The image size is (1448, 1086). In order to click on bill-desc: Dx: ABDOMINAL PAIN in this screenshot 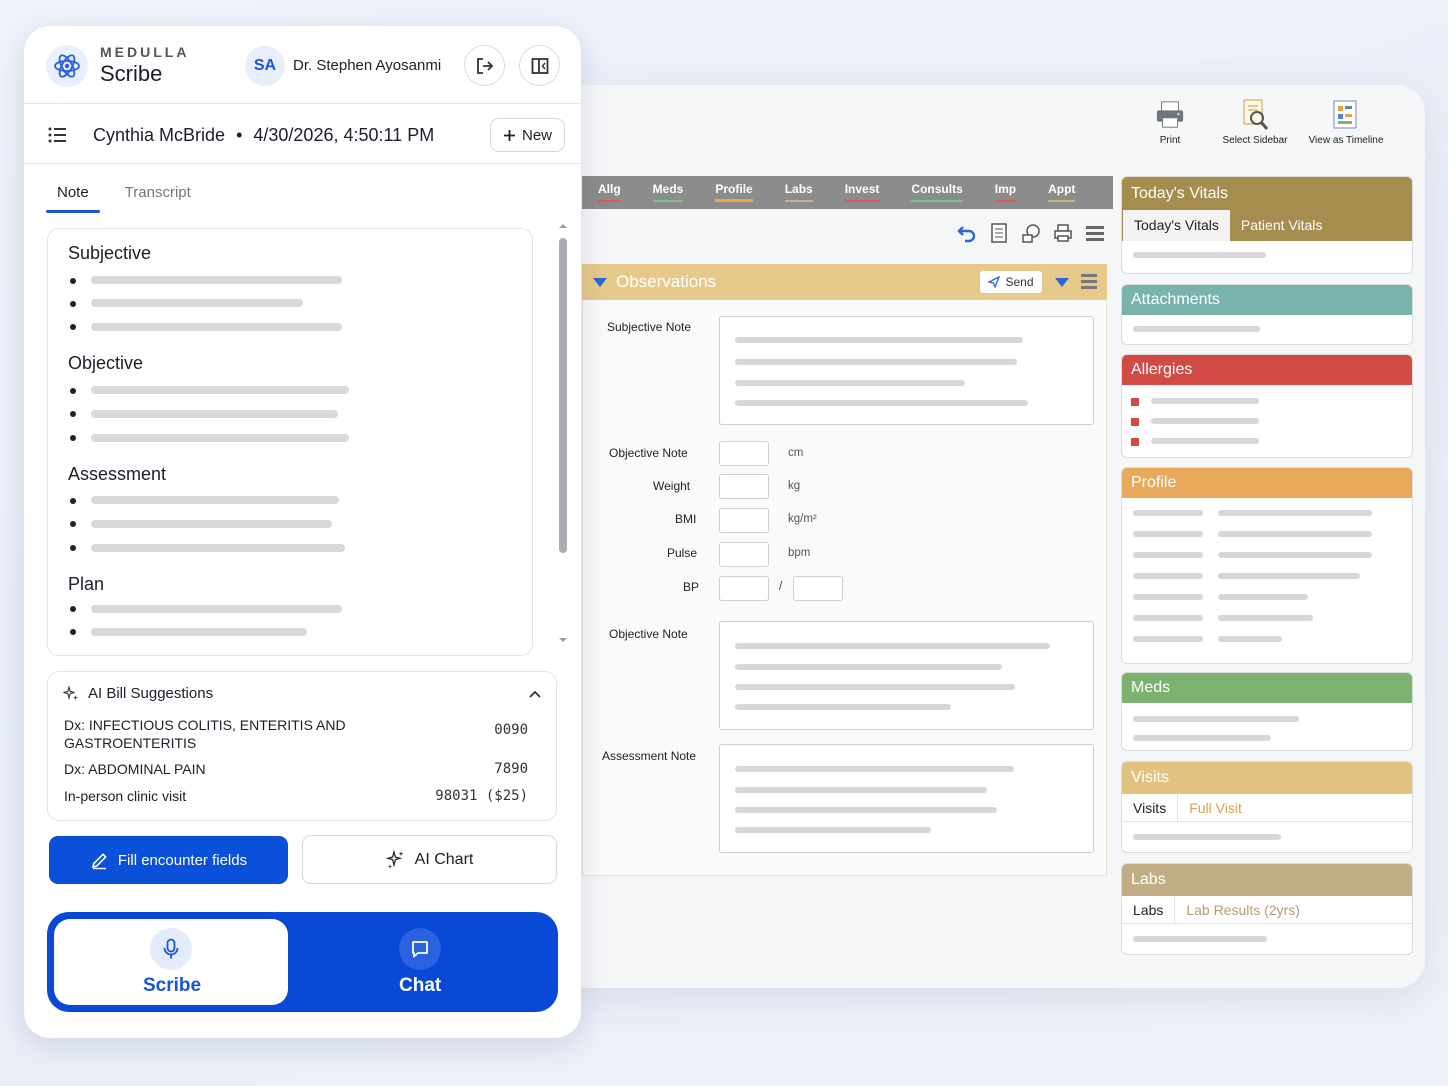, I will do `click(135, 769)`.